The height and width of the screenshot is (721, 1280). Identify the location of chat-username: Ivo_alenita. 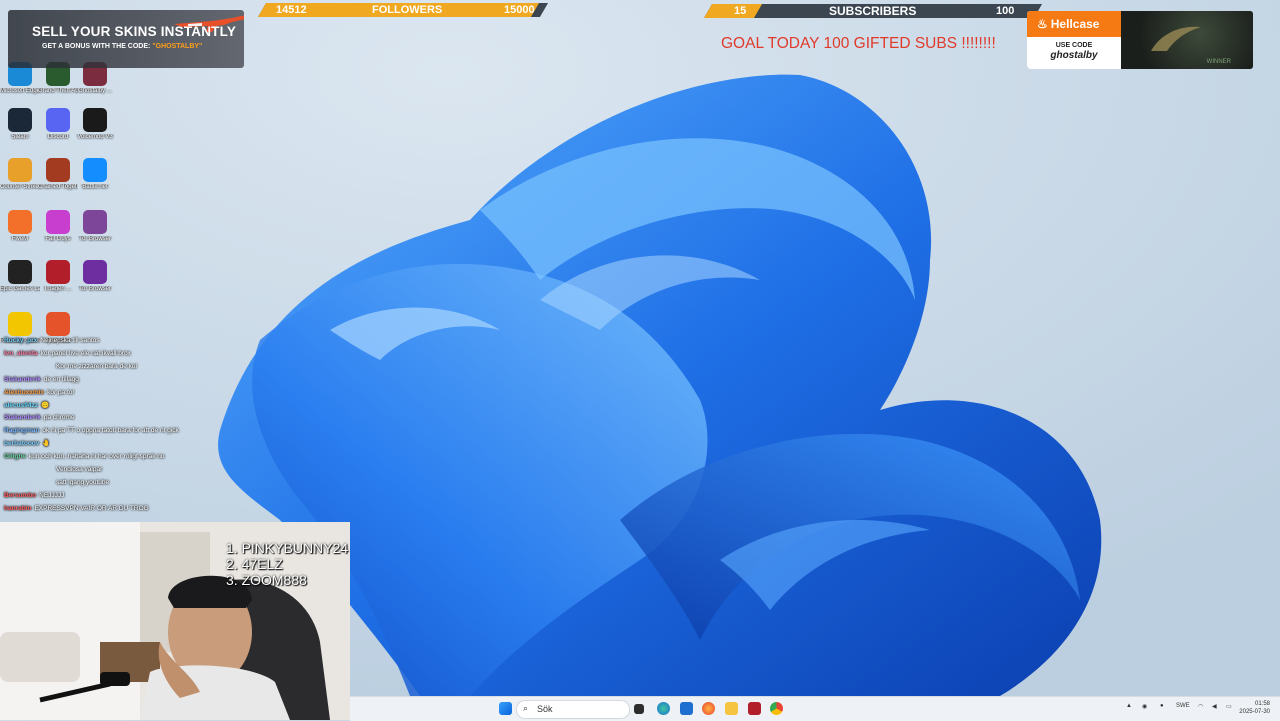
(21, 353).